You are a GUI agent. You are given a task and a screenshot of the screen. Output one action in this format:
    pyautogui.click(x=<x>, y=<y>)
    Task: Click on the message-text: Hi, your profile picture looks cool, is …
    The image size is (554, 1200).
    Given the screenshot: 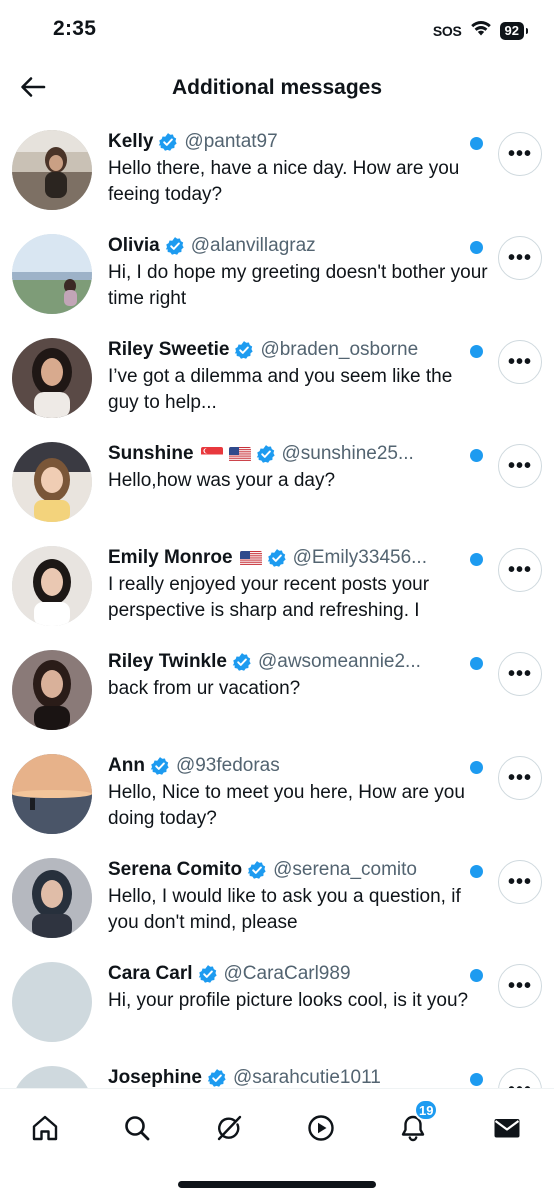 What is the action you would take?
    pyautogui.click(x=288, y=1000)
    